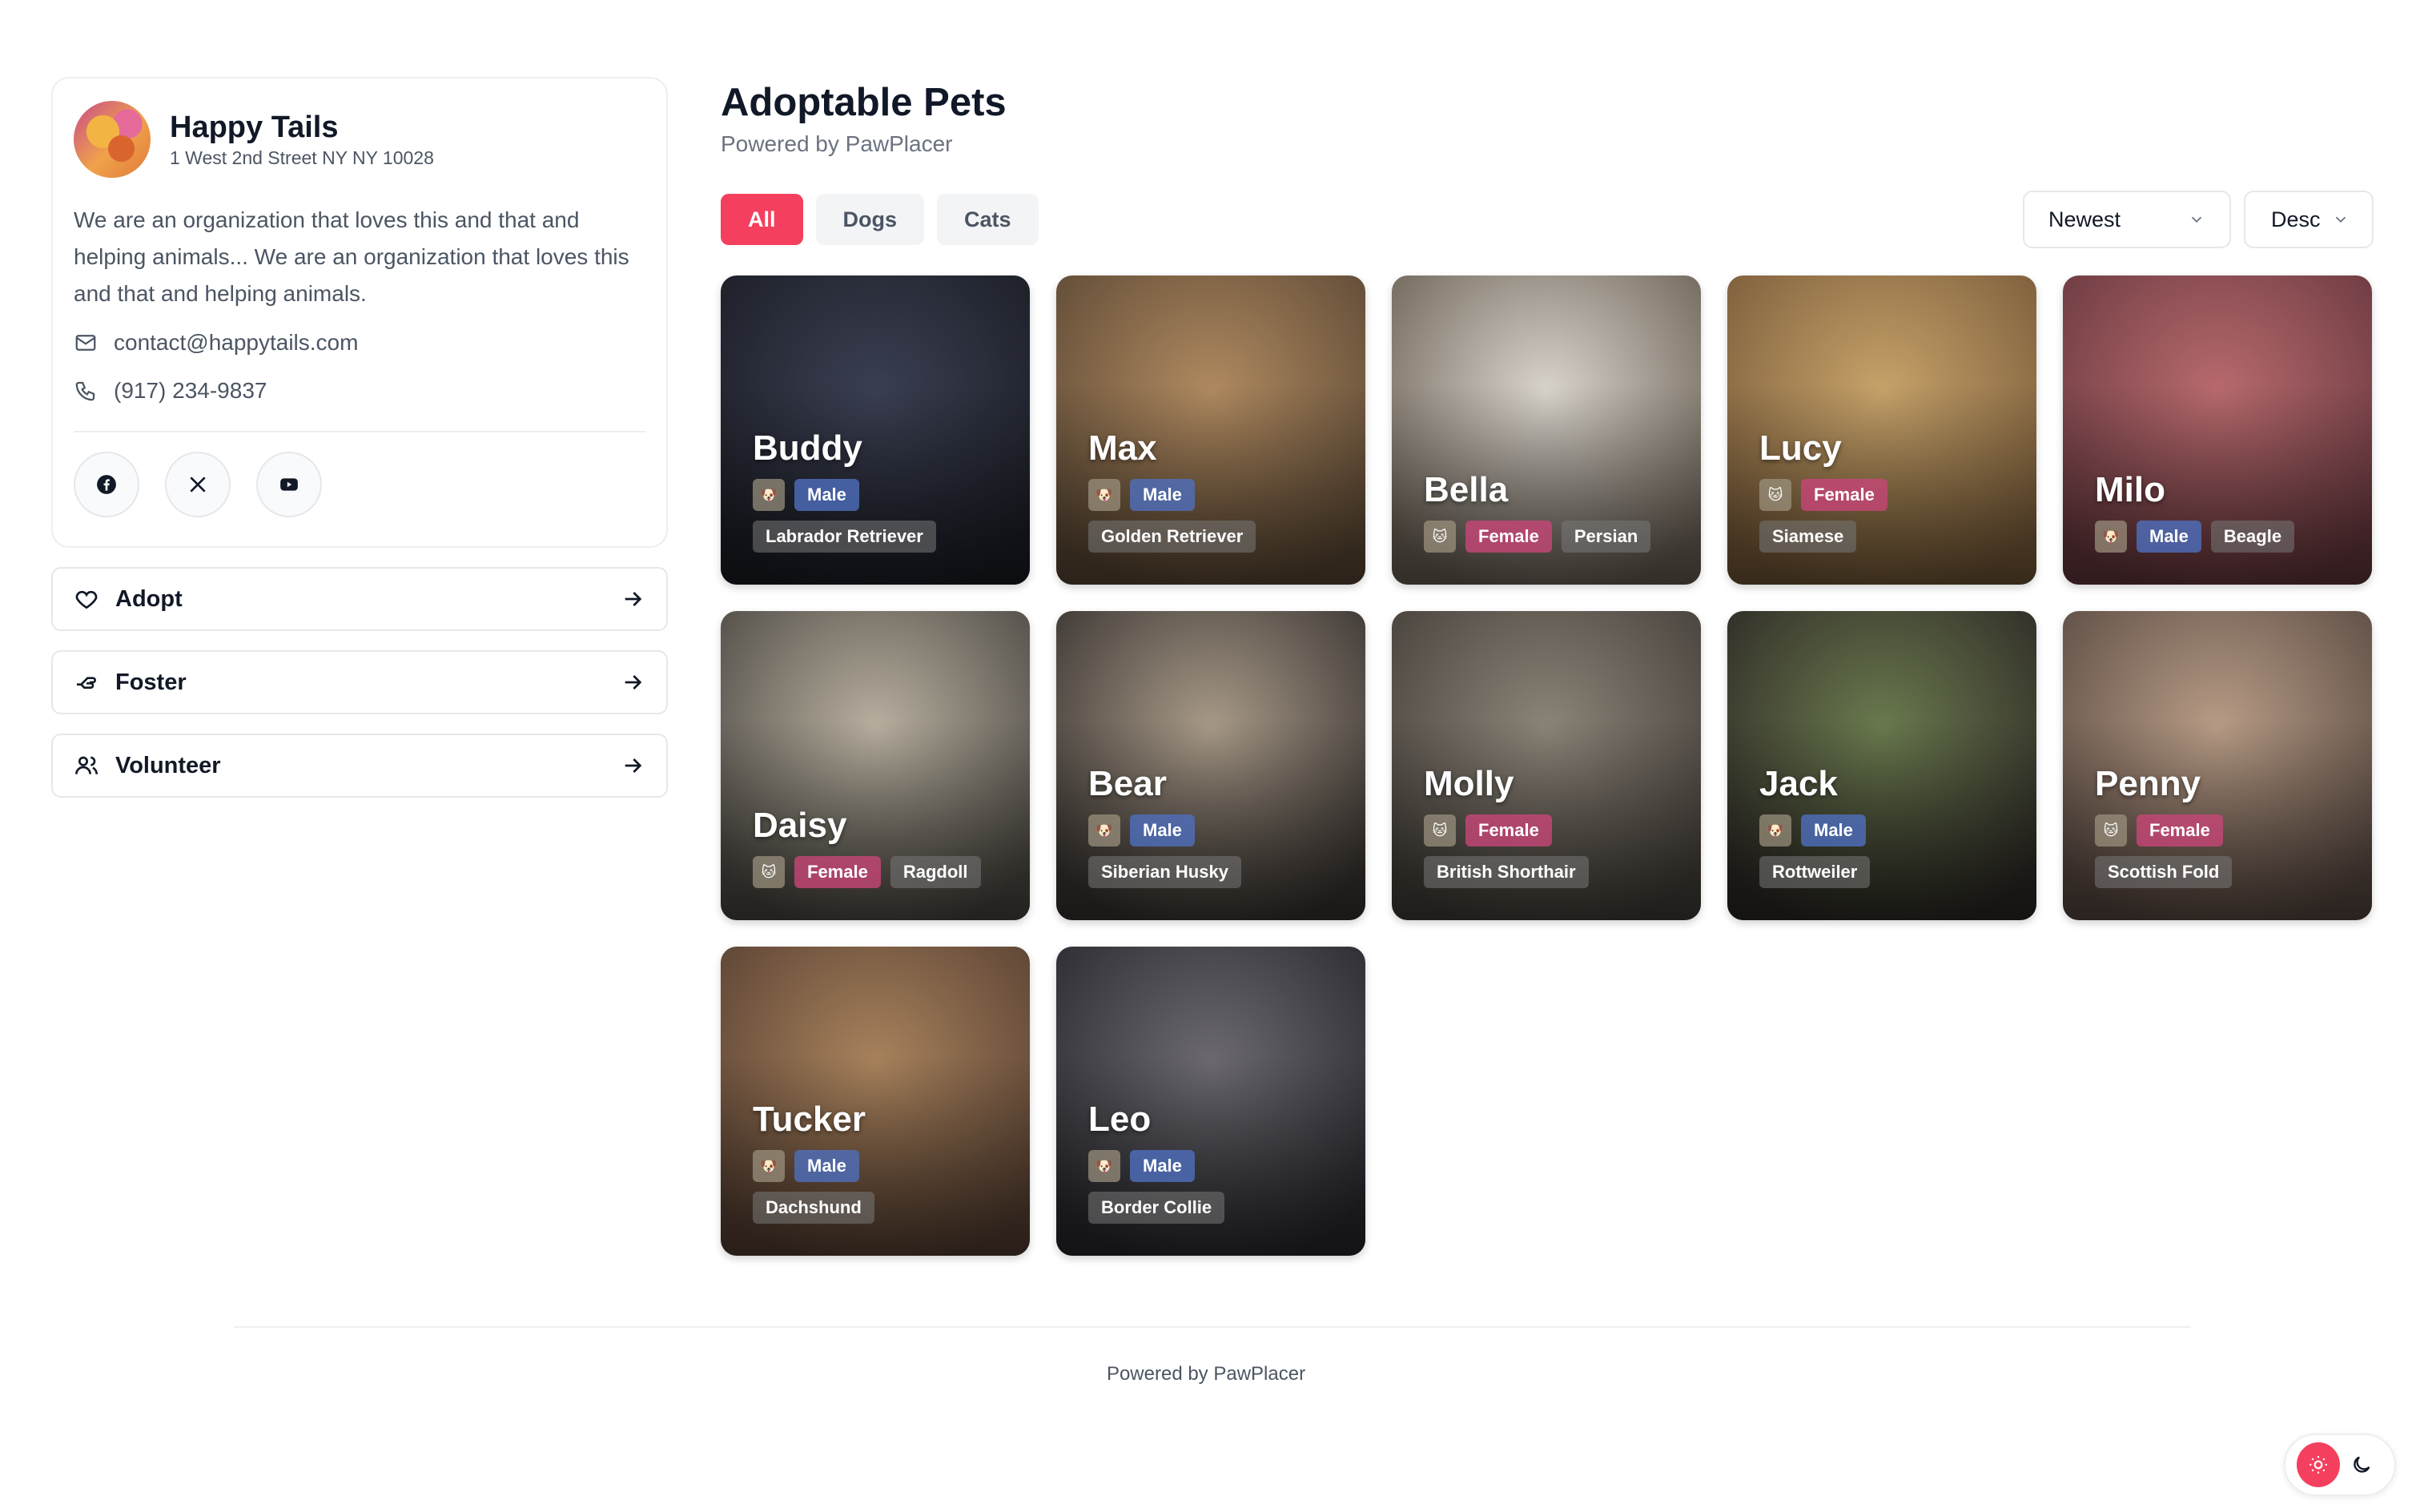  I want to click on pet-card: Buddy 🐶 Male Labrador Retriever, so click(875, 430).